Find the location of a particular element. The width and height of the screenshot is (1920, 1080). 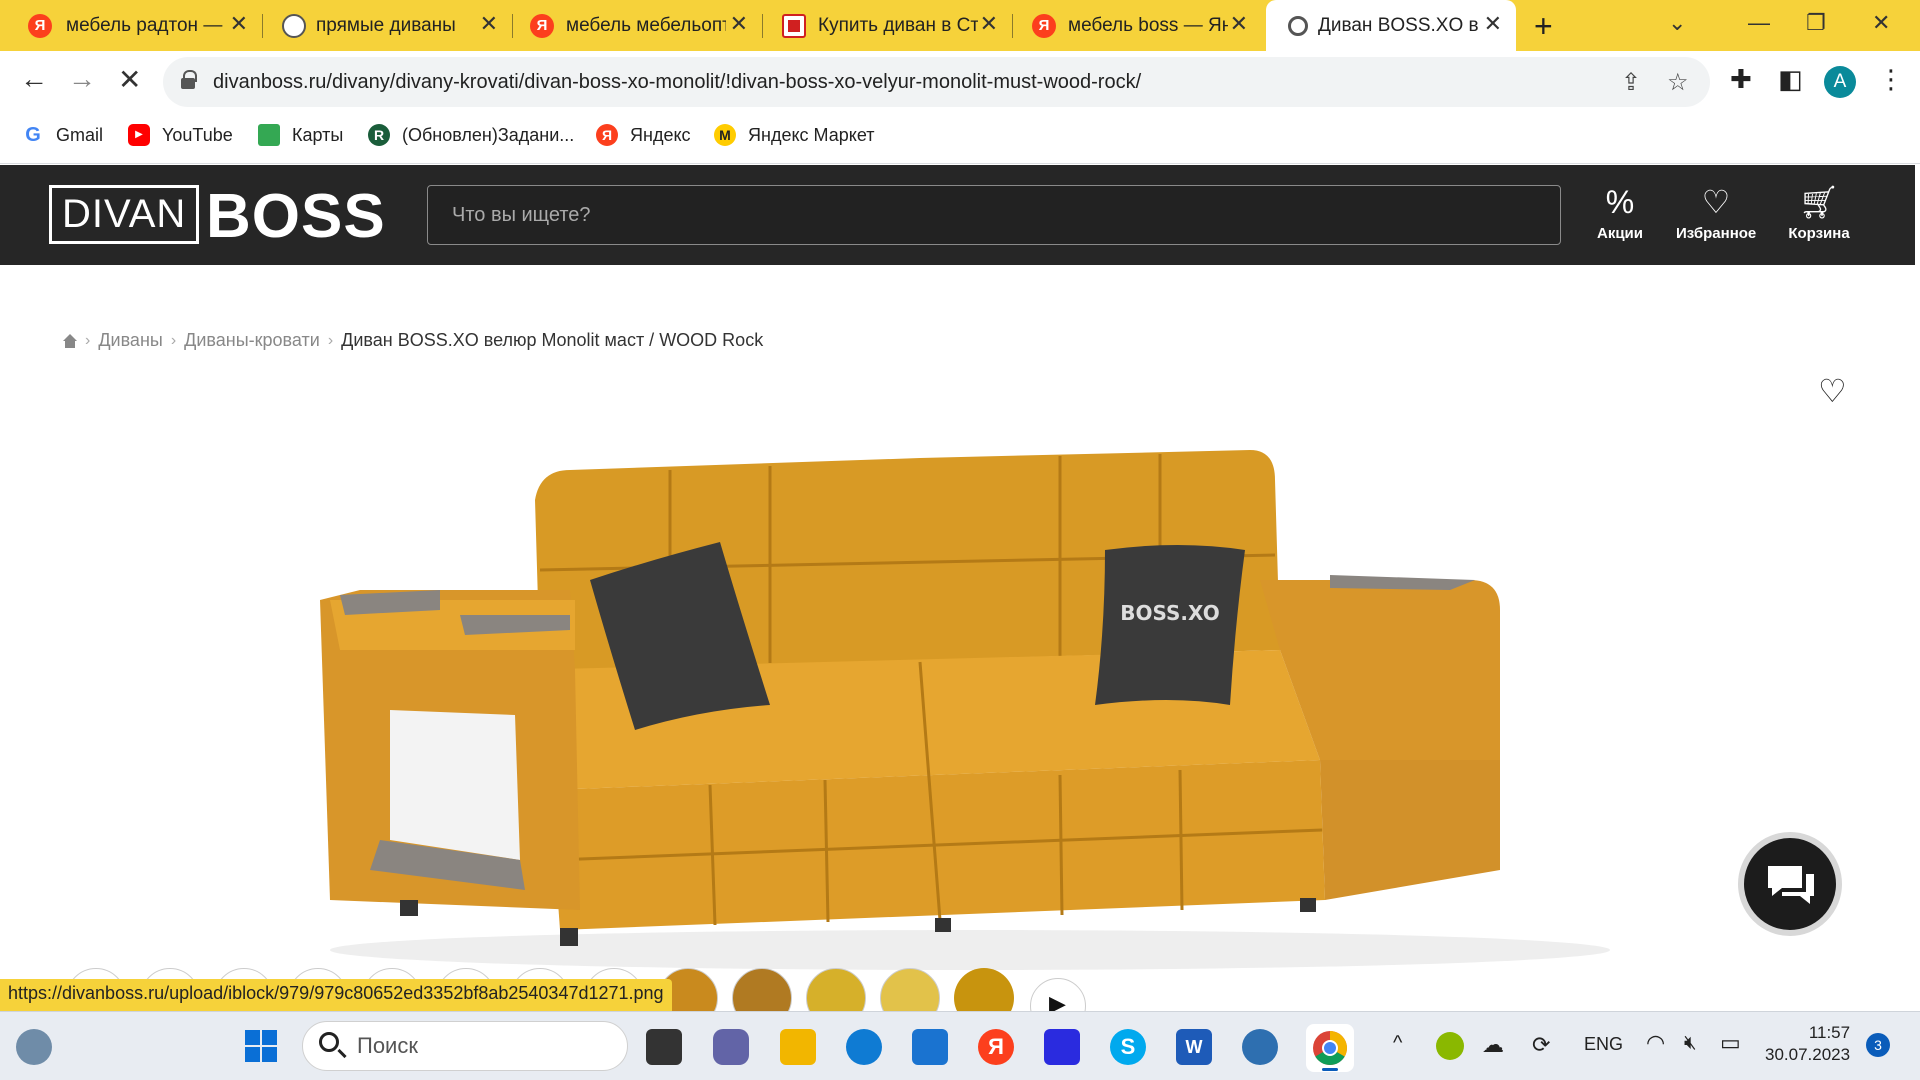

logo: DIVAN is located at coordinates (124, 214).